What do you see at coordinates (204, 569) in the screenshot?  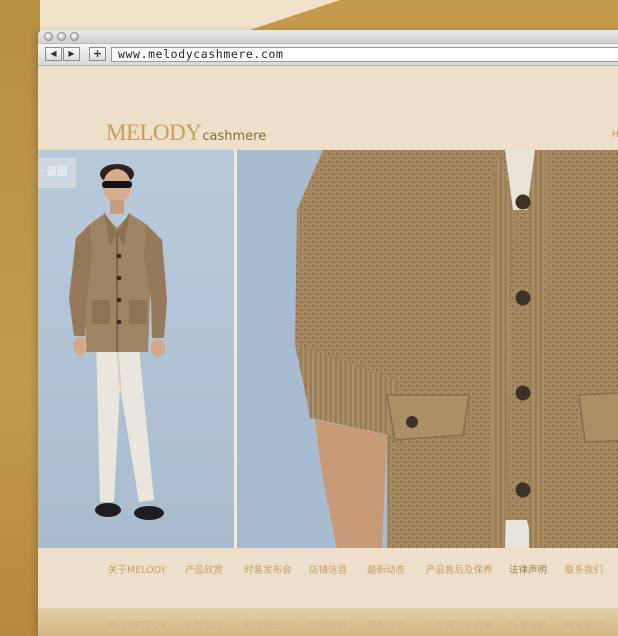 I see `nav-item-products: 产品欣赏` at bounding box center [204, 569].